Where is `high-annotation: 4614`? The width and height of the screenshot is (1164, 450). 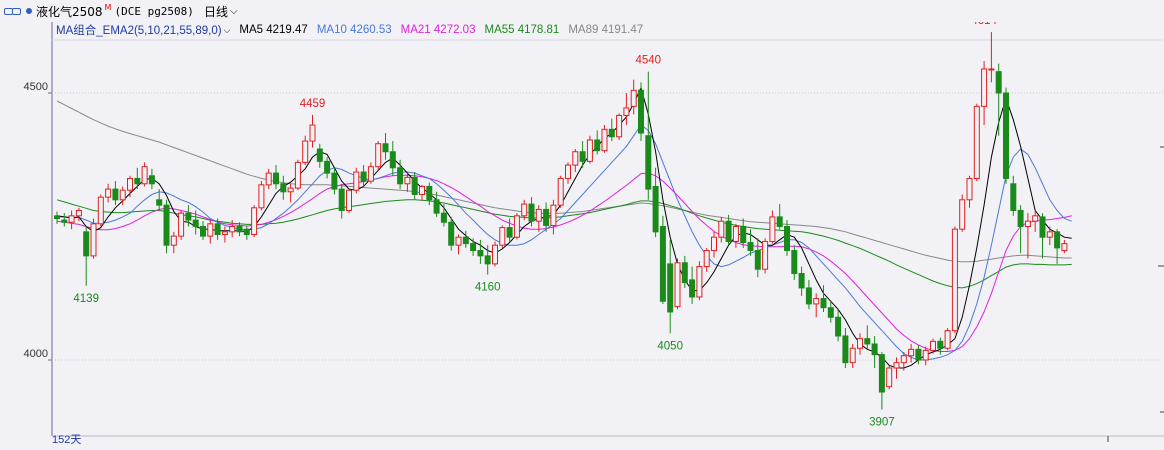 high-annotation: 4614 is located at coordinates (984, 24).